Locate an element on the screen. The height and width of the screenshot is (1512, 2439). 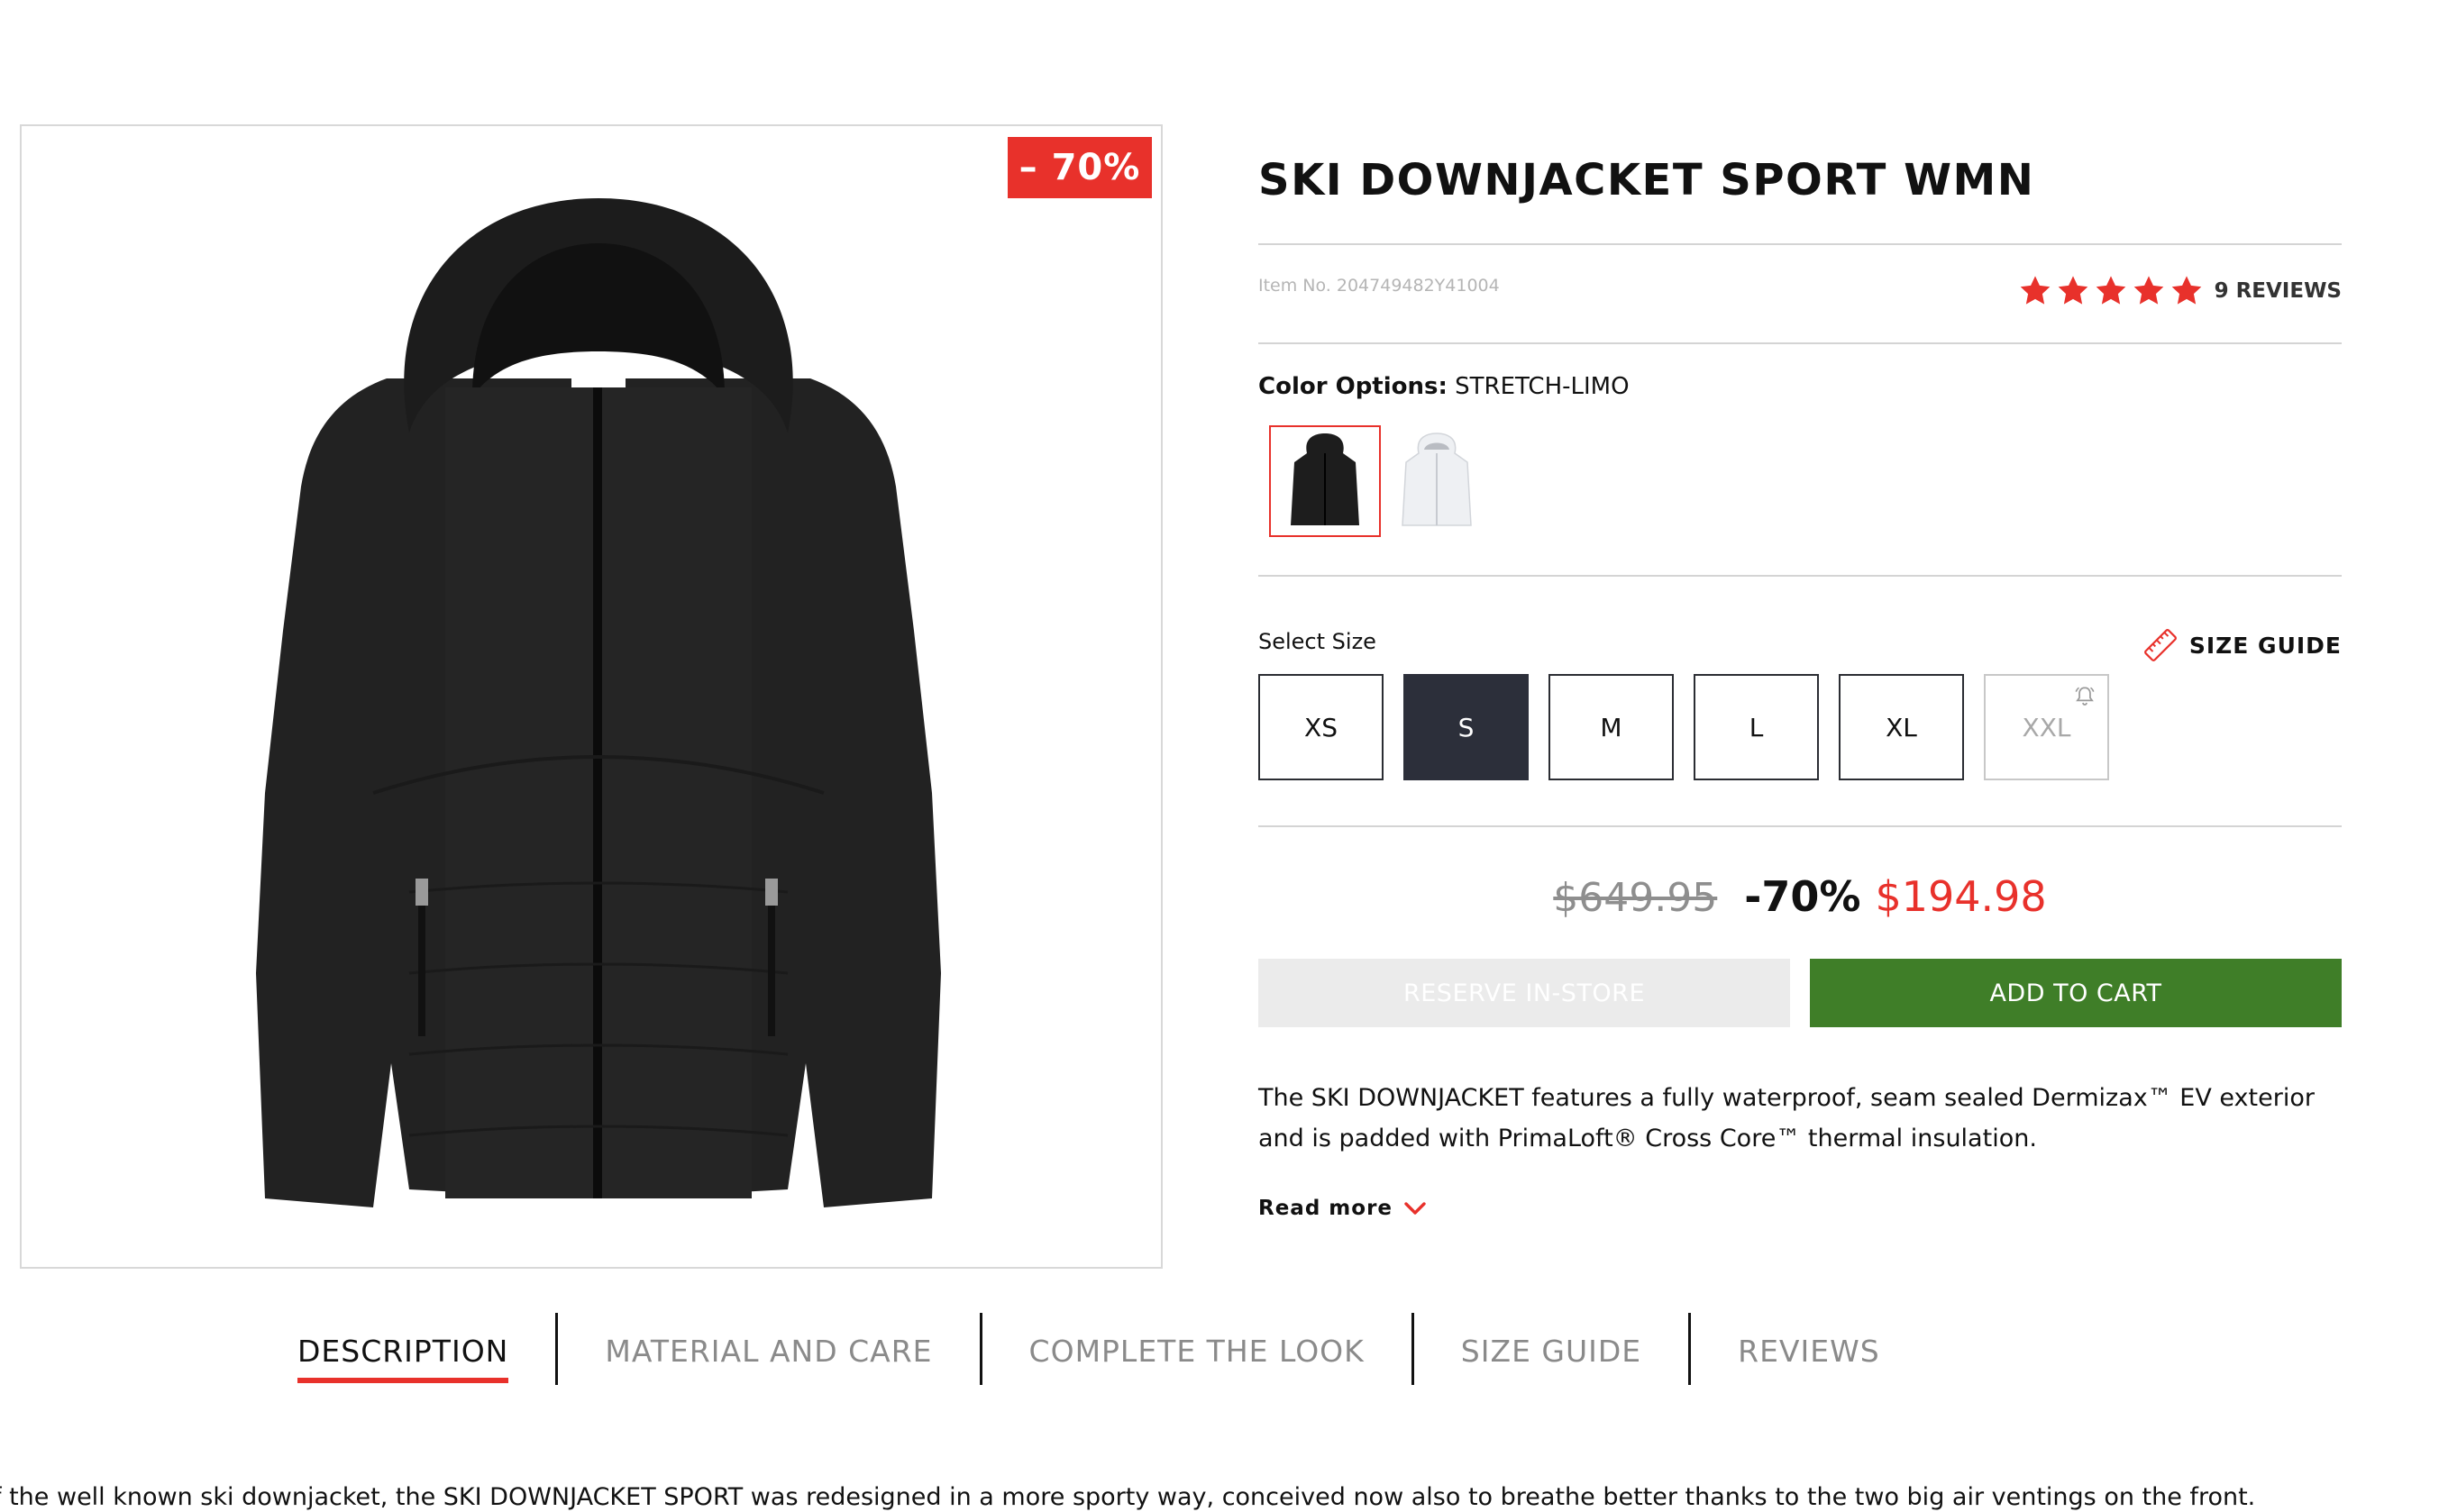
reserve-in-store-button: RESERVE IN-STORE is located at coordinates (1524, 993).